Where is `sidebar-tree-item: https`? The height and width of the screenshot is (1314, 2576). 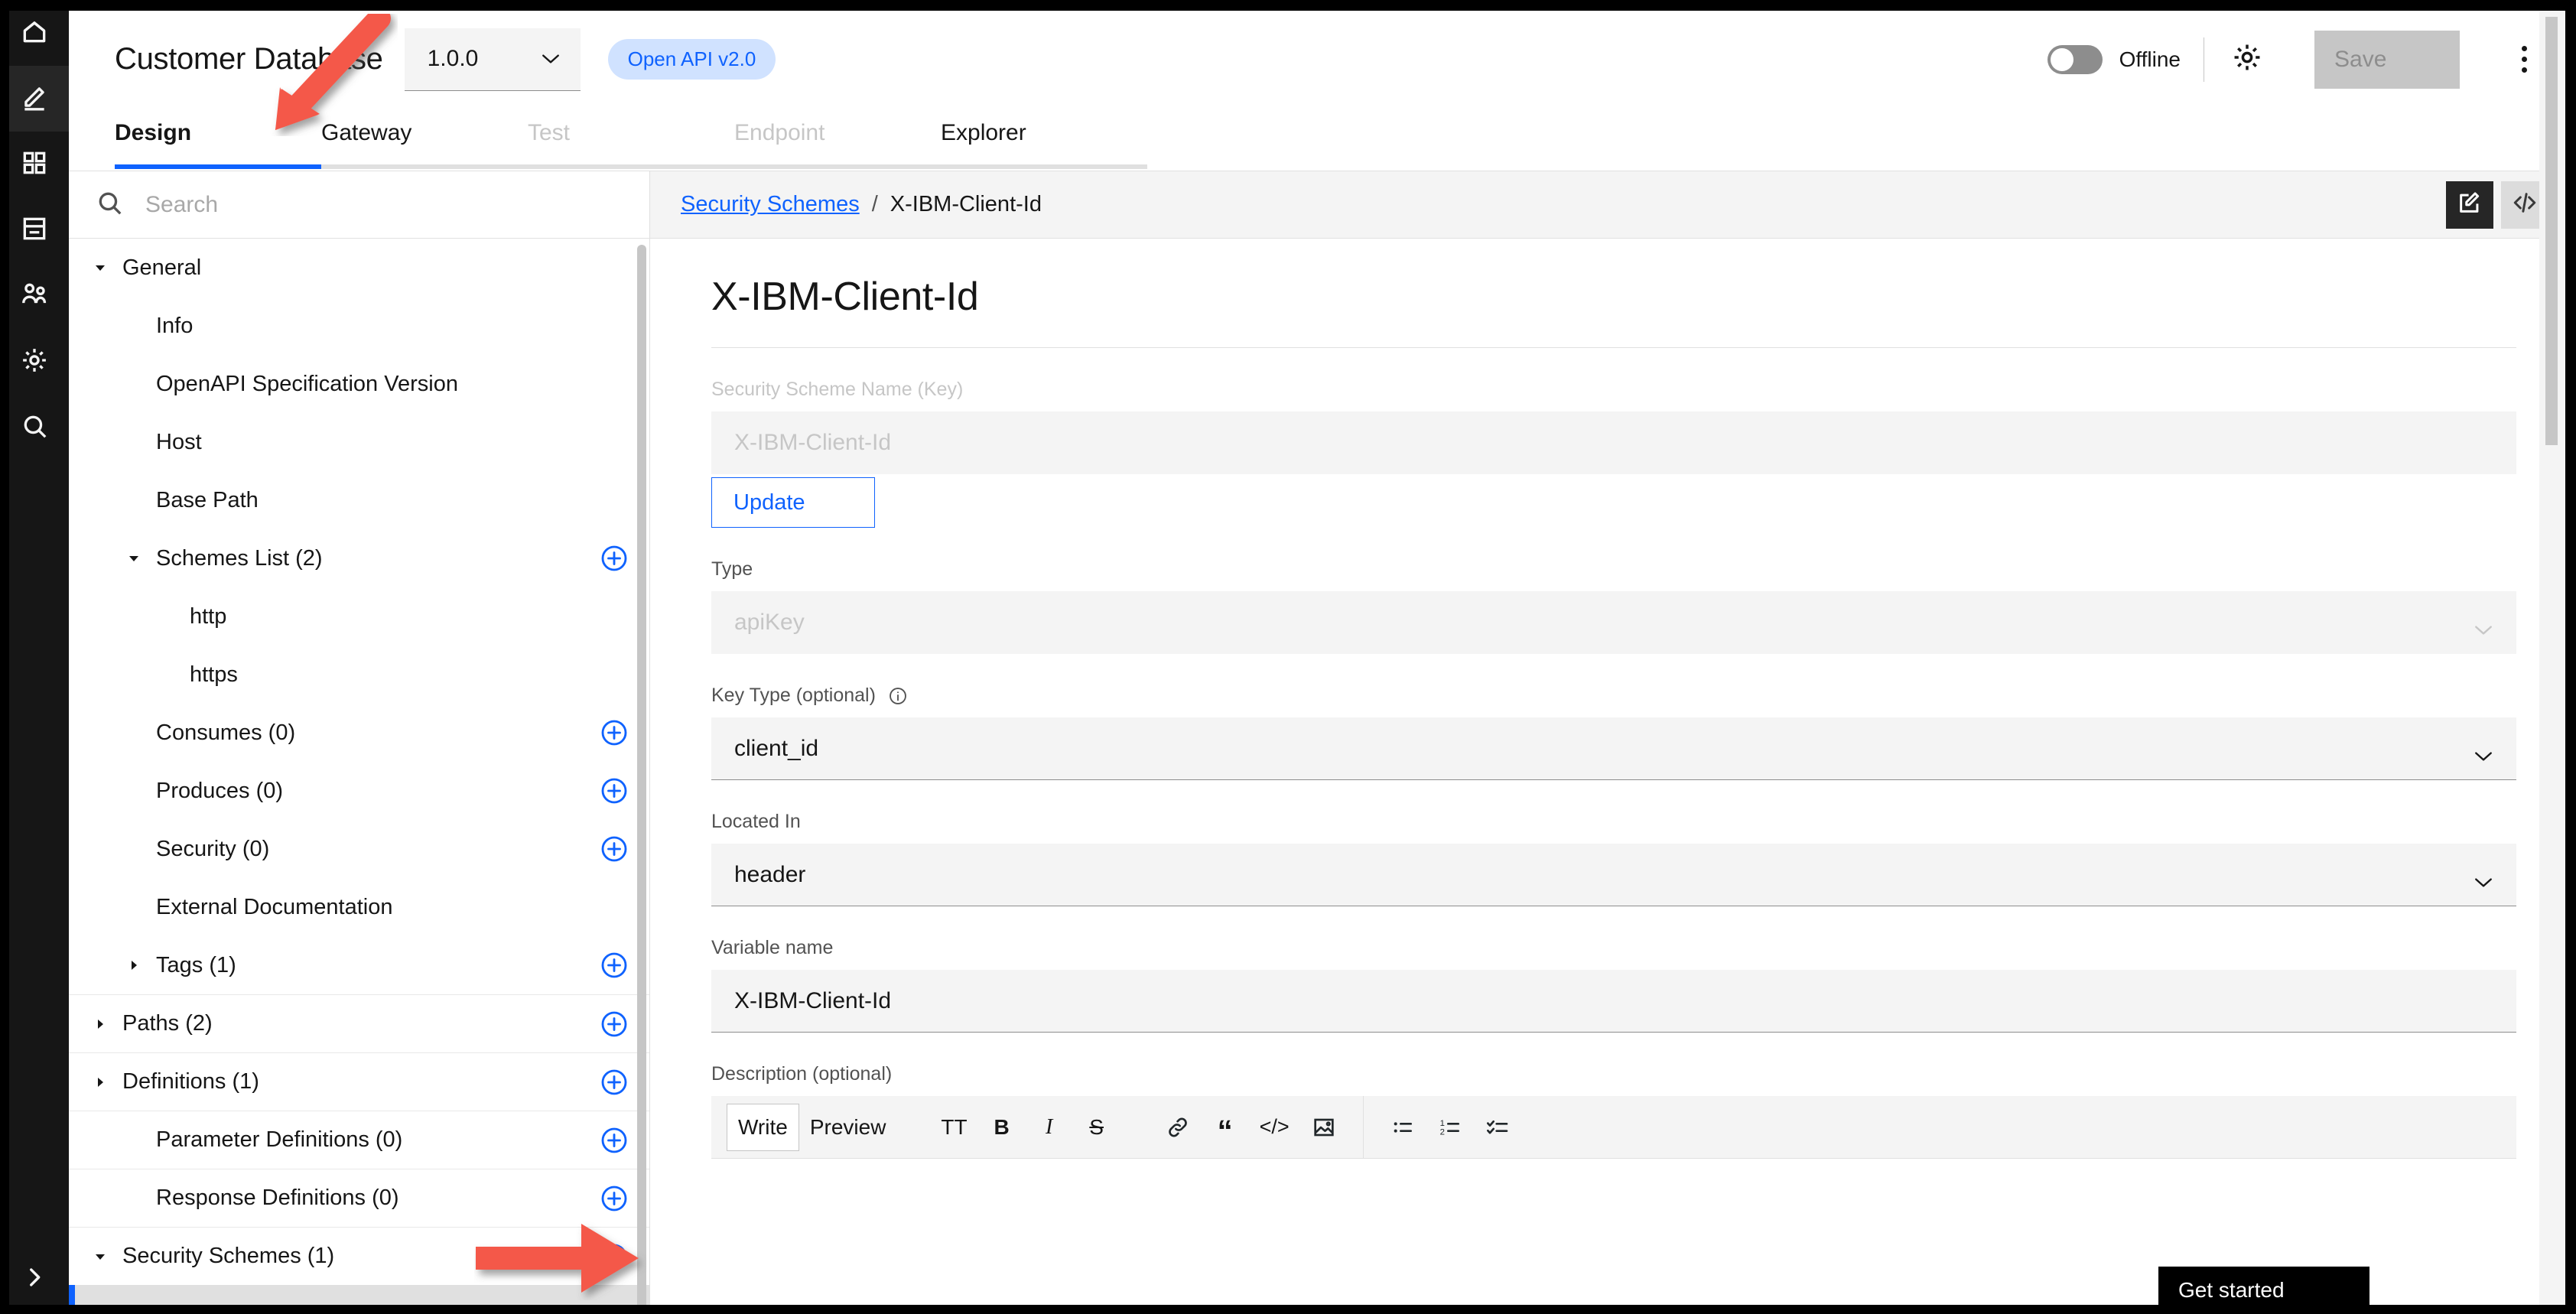 sidebar-tree-item: https is located at coordinates (359, 675).